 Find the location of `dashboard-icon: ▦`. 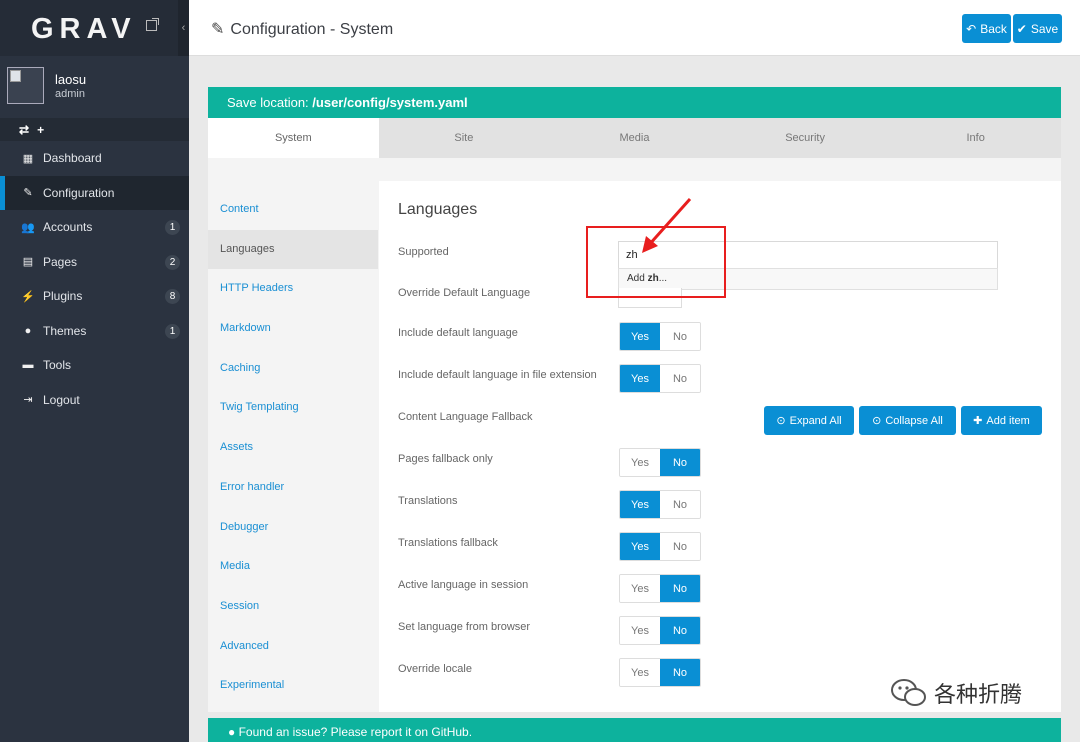

dashboard-icon: ▦ is located at coordinates (28, 158).